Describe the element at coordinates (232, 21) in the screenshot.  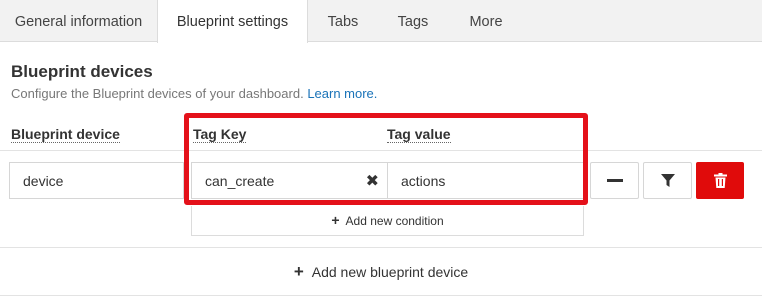
I see `tab-blueprint-settings: Blueprint settings` at that location.